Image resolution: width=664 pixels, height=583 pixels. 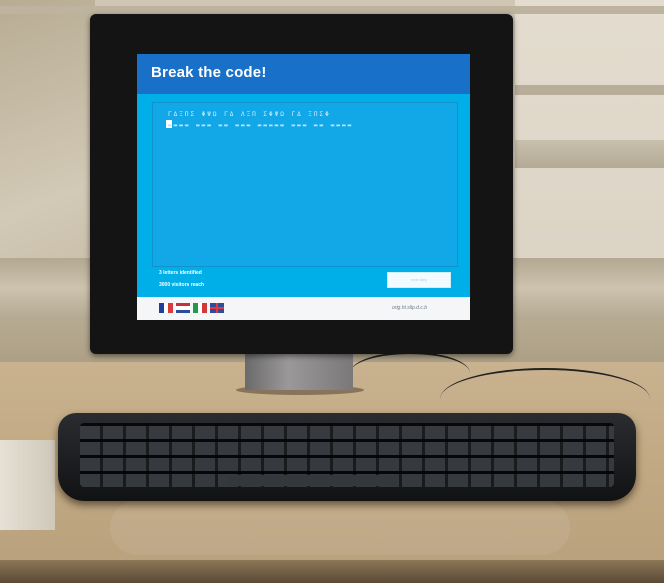 What do you see at coordinates (200, 308) in the screenshot?
I see `flag-italian-icon` at bounding box center [200, 308].